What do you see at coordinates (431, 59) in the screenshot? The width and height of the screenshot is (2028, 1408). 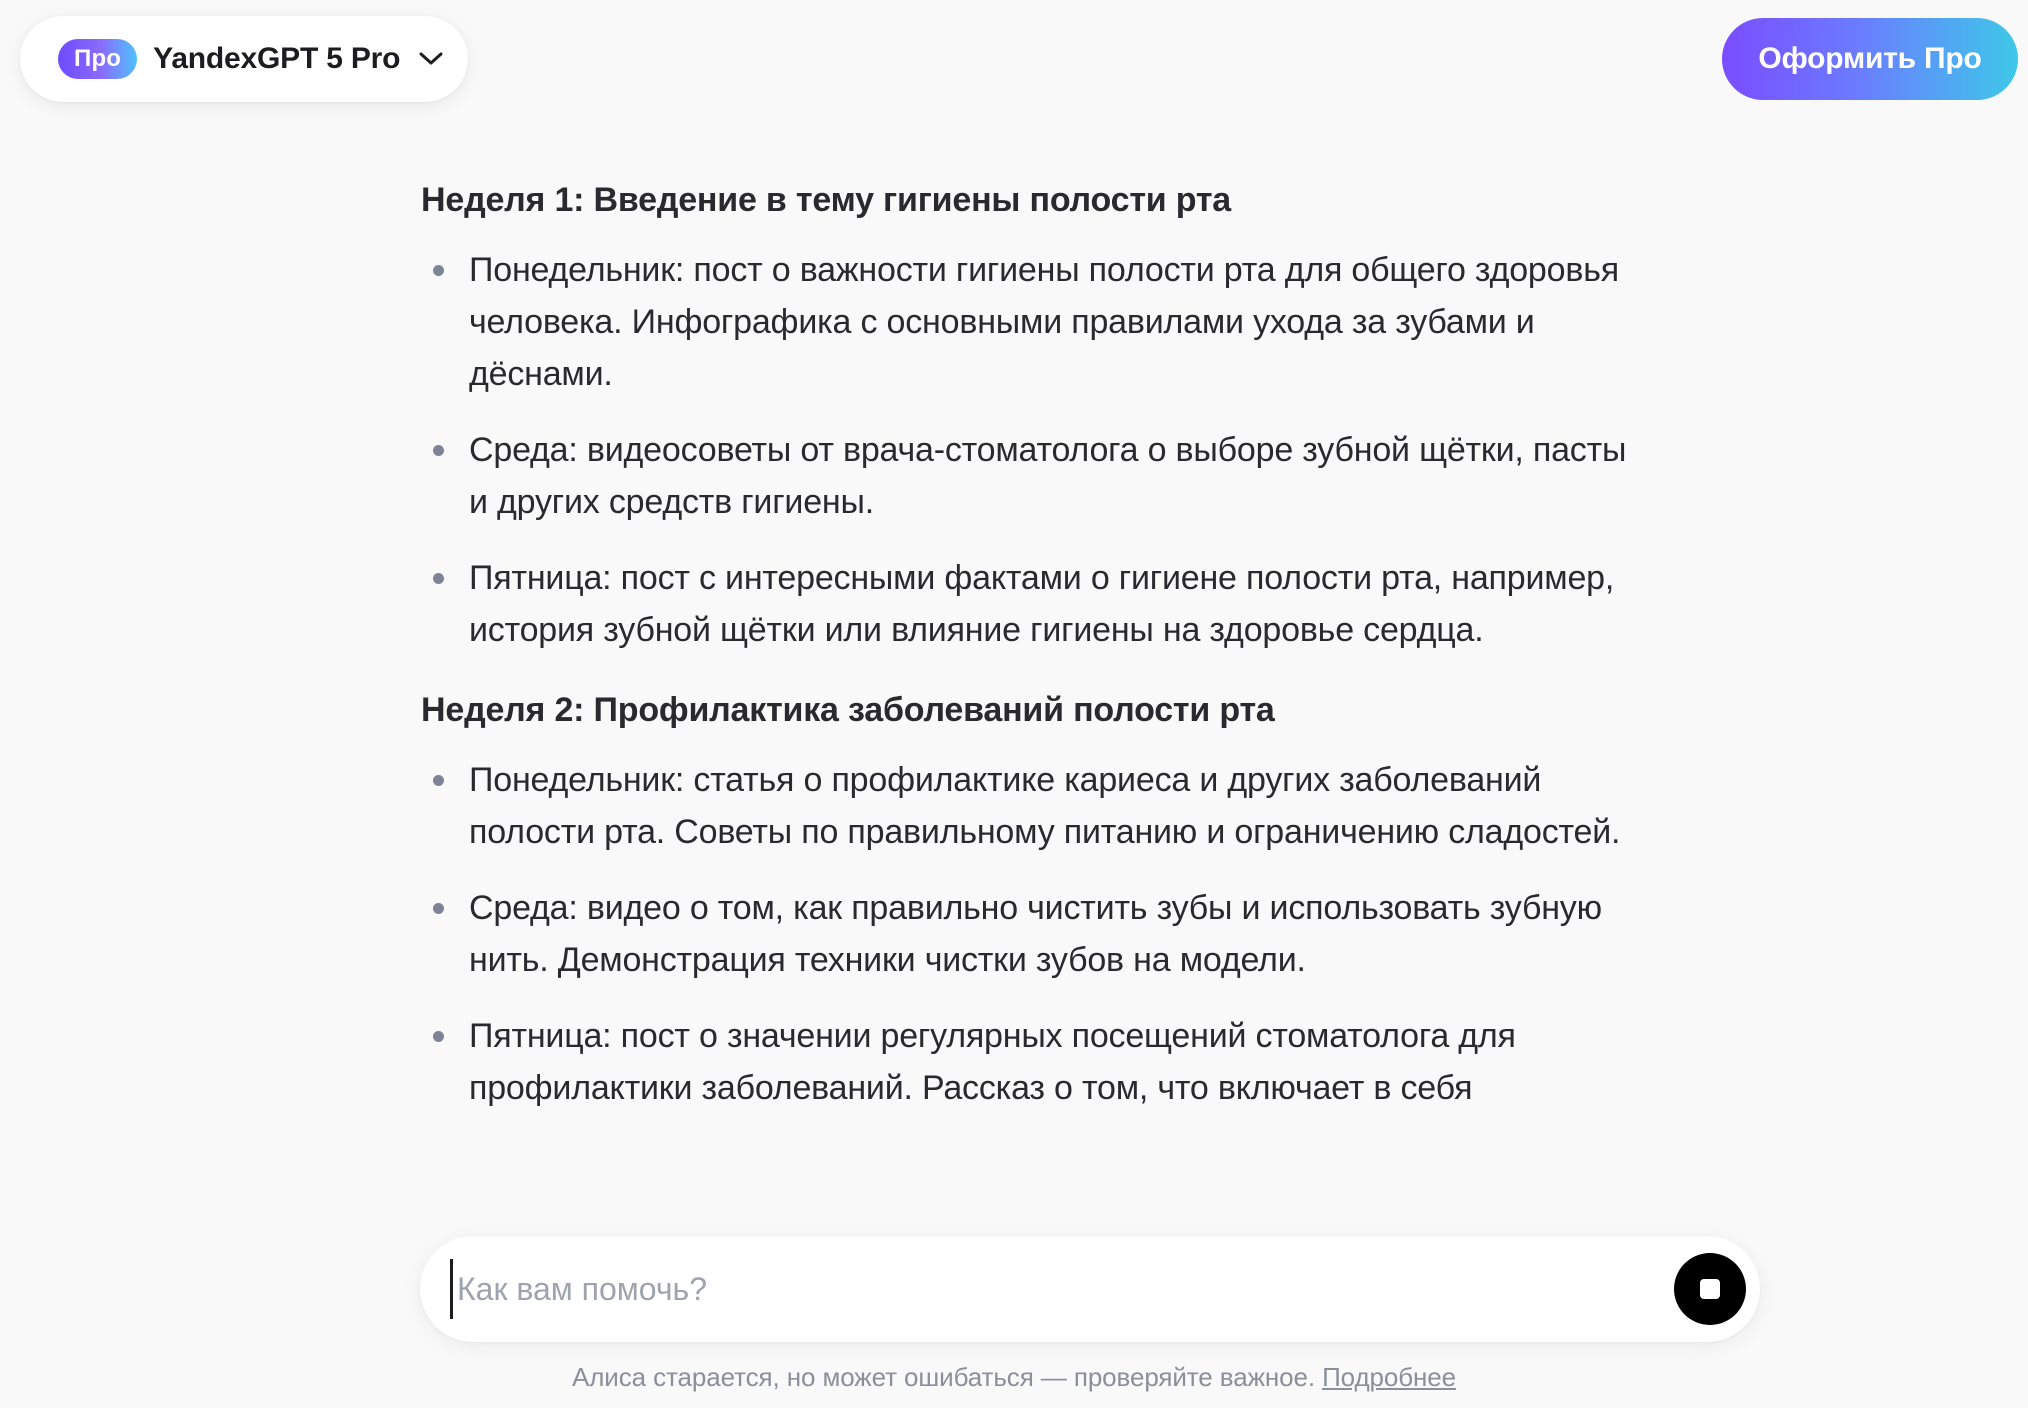 I see `chevron-down-icon` at bounding box center [431, 59].